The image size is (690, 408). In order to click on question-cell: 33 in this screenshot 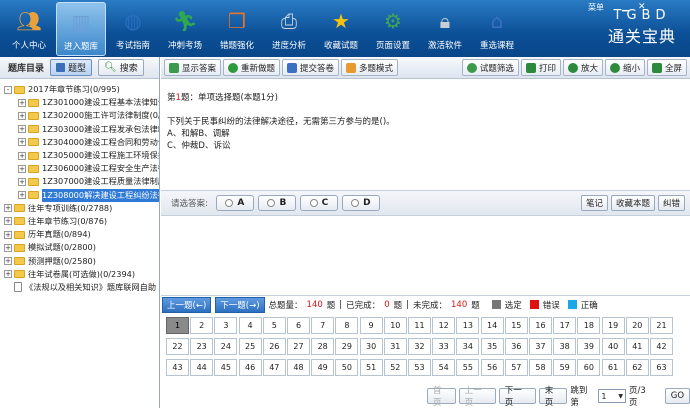, I will do `click(444, 346)`.